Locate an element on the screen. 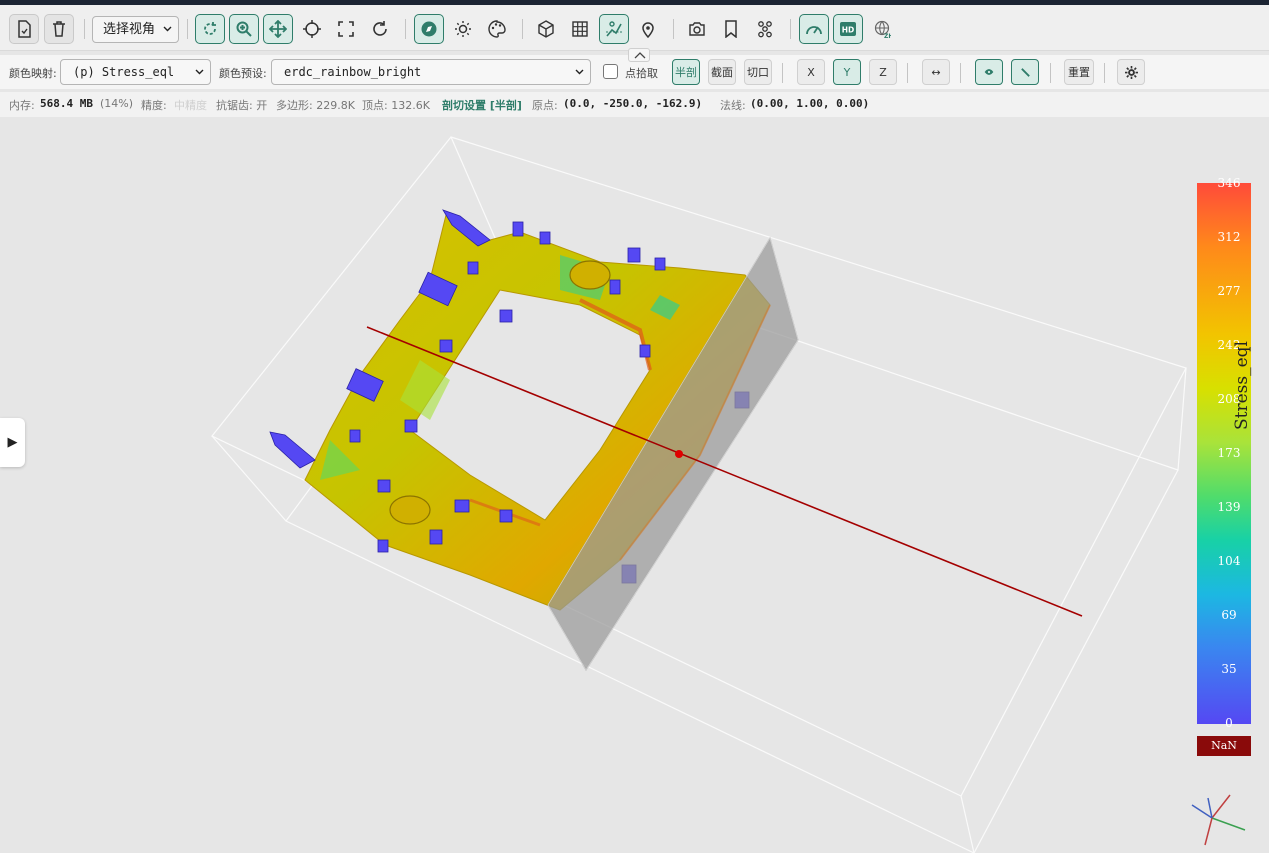  measure-button is located at coordinates (614, 29).